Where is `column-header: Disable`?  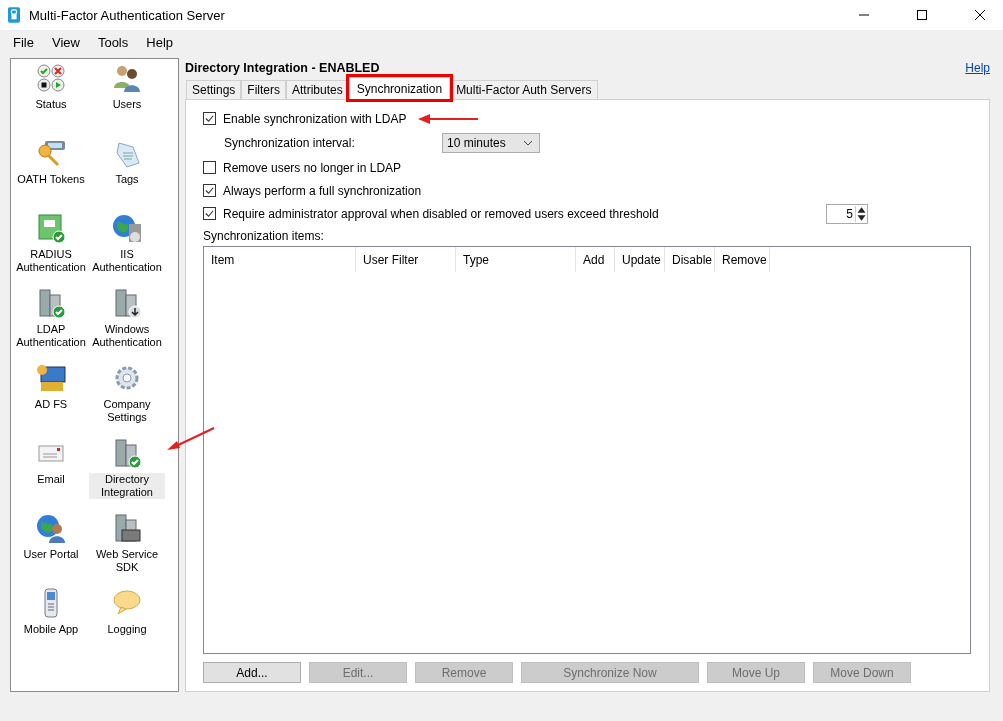
column-header: Disable is located at coordinates (690, 259).